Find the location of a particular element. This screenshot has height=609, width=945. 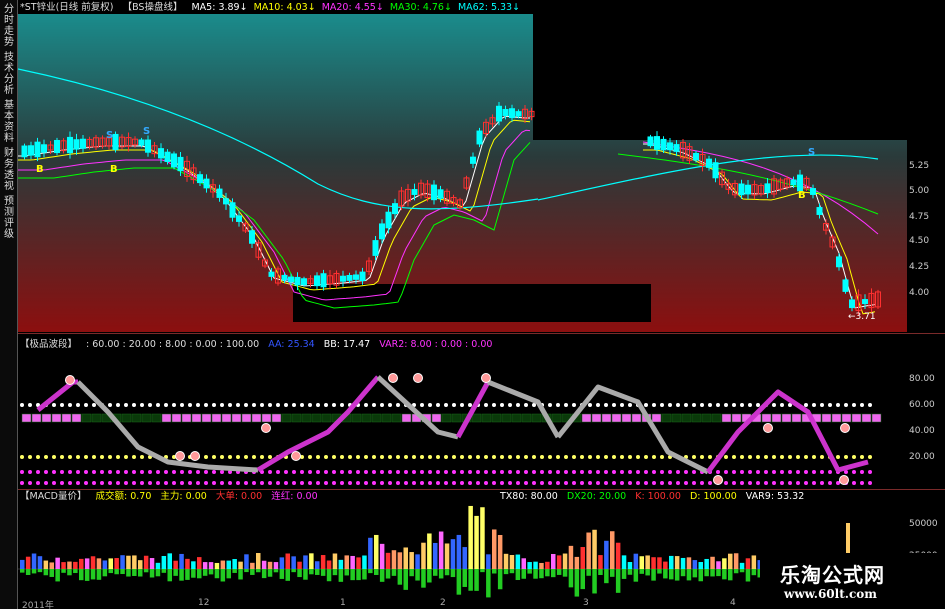

date-label: 1 is located at coordinates (343, 603).